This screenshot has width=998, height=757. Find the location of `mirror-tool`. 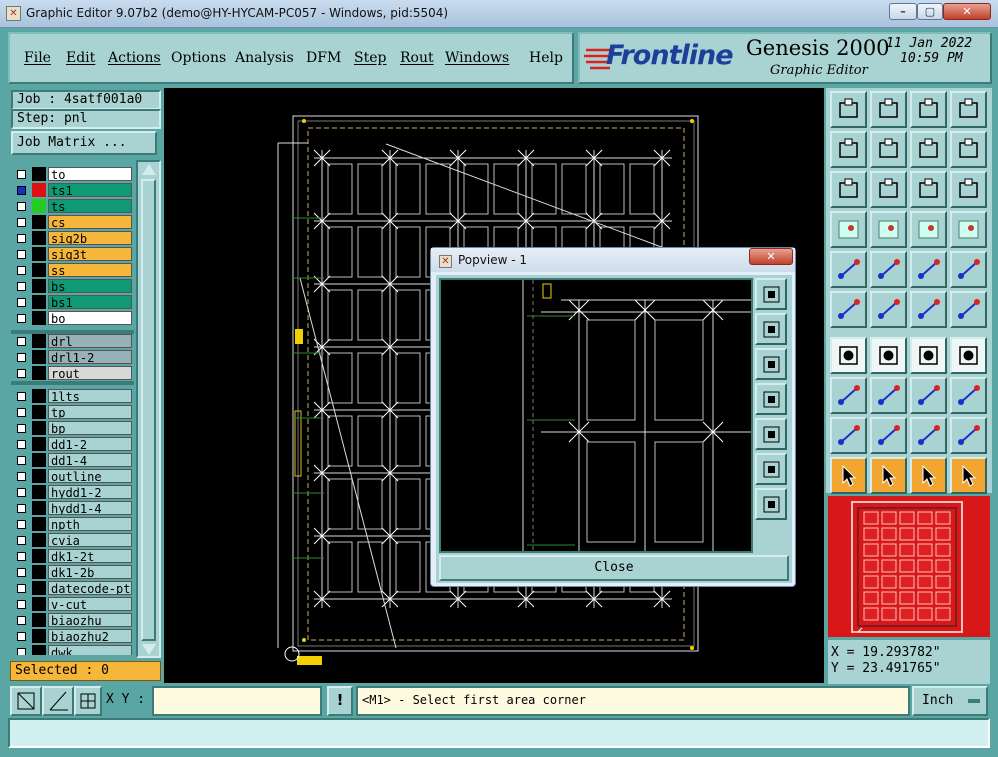

mirror-tool is located at coordinates (968, 355).